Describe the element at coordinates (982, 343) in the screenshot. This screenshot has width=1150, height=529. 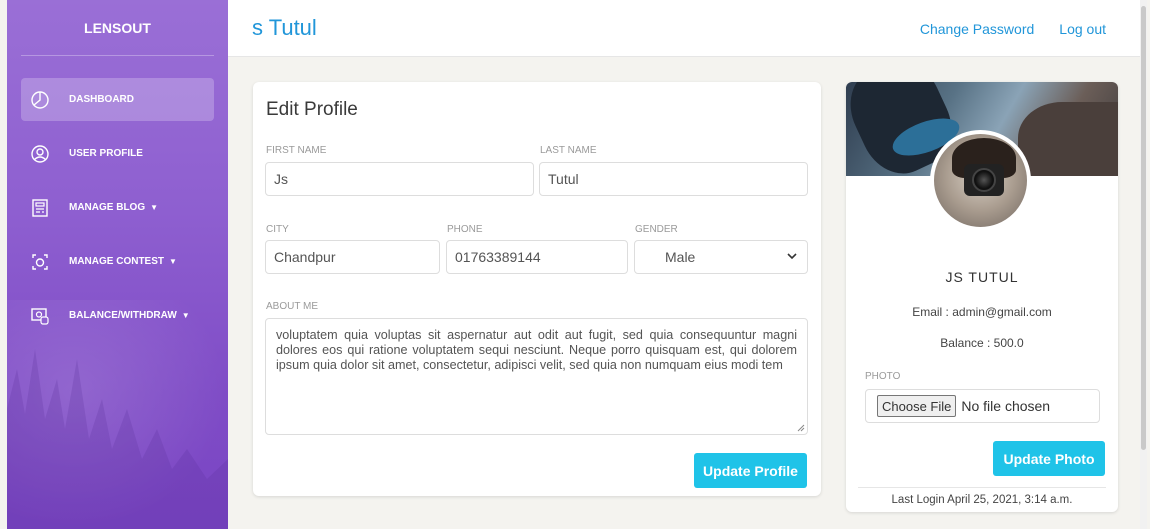
I see `user-balance: Balance : 500.0` at that location.